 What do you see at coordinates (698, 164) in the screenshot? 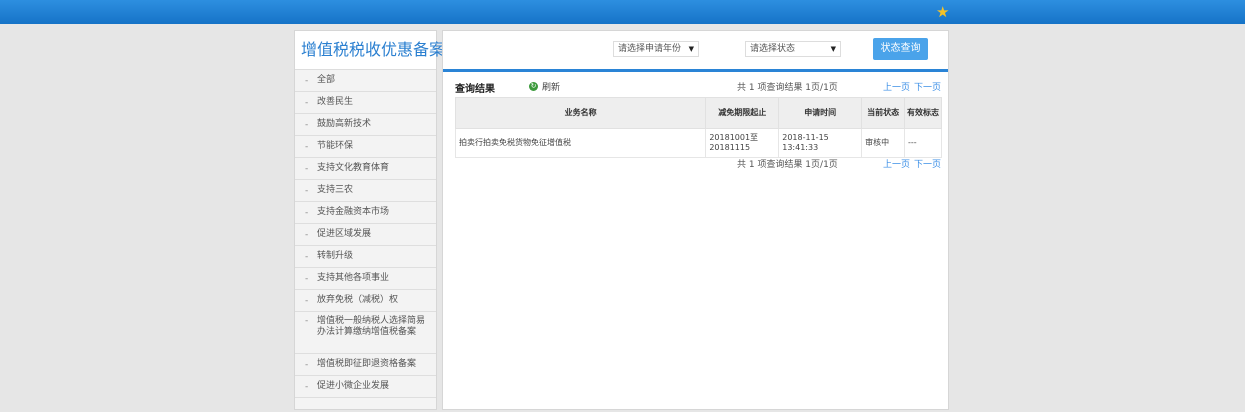
I see `bottom-pager-bar: 共 1 项查询结果 1页/1页 上一页 下一页` at bounding box center [698, 164].